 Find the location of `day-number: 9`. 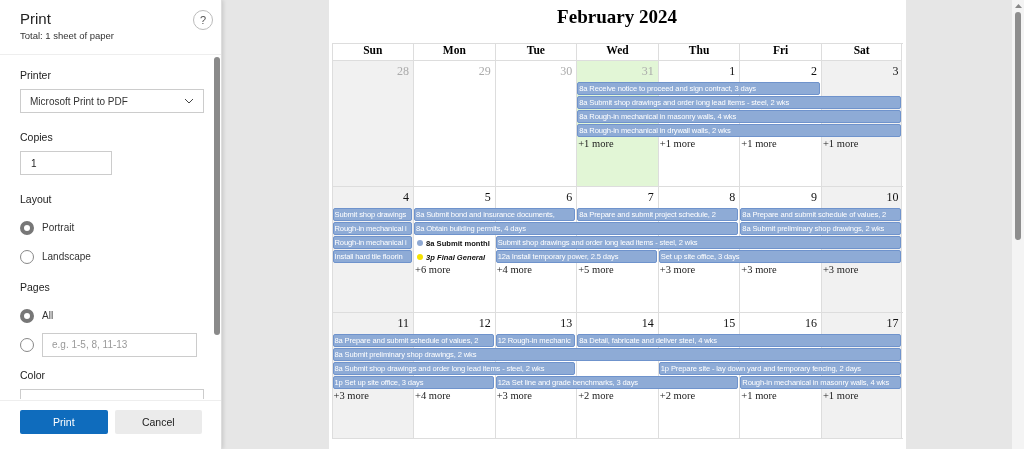

day-number: 9 is located at coordinates (814, 197).